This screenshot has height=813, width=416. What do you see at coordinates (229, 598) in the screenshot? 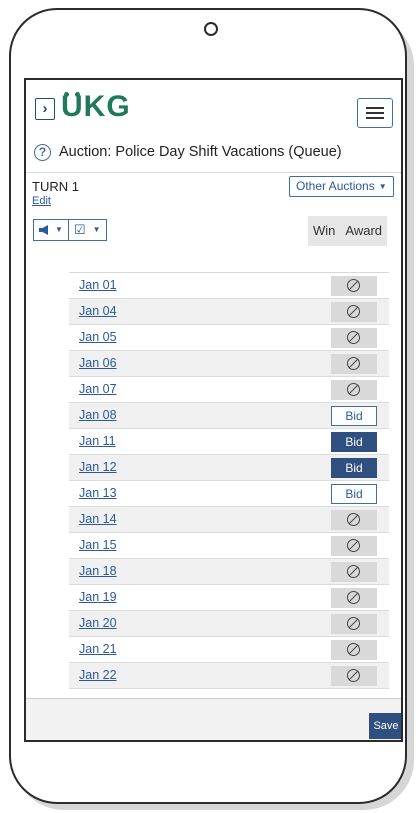
I see `list-item: Jan 19` at bounding box center [229, 598].